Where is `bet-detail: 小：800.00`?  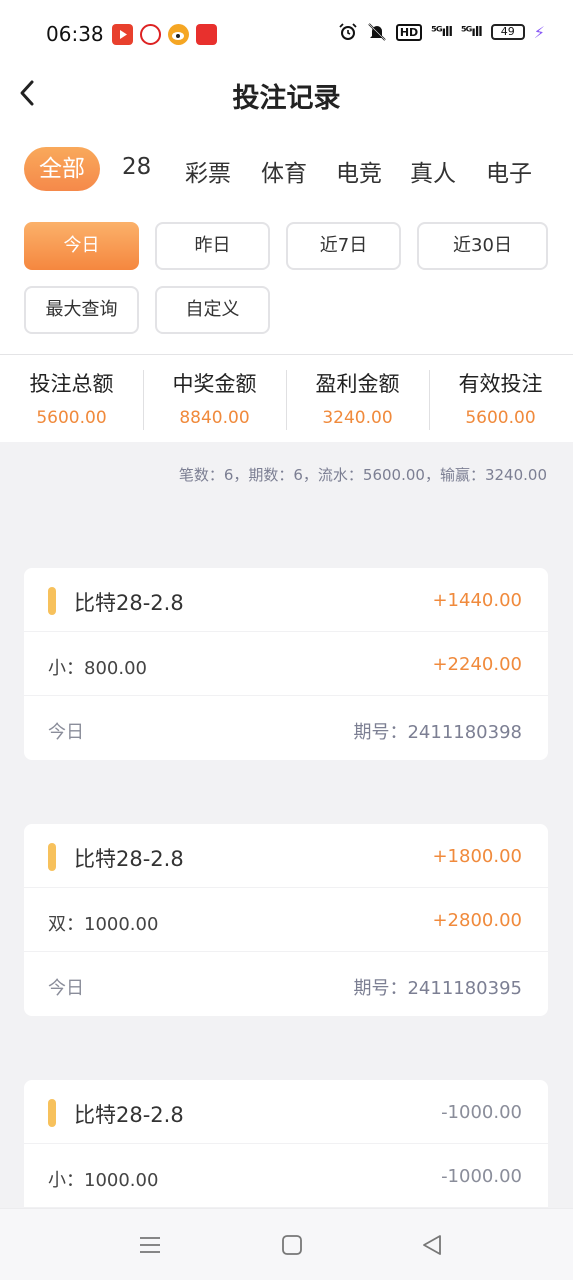 bet-detail: 小：800.00 is located at coordinates (97, 668).